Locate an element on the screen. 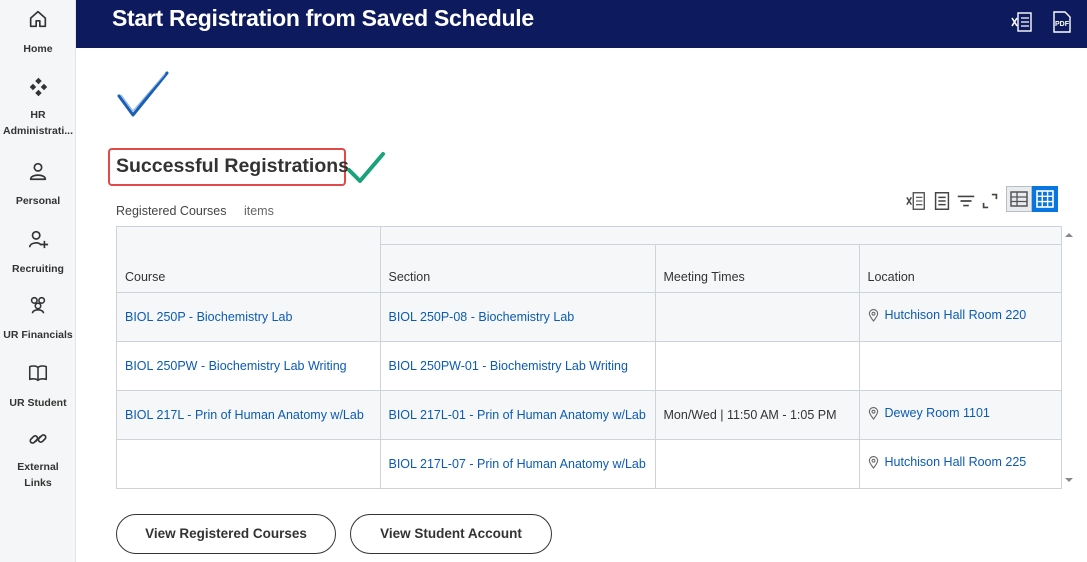 The image size is (1087, 562). pdf-icon-text: PDF is located at coordinates (1062, 24).